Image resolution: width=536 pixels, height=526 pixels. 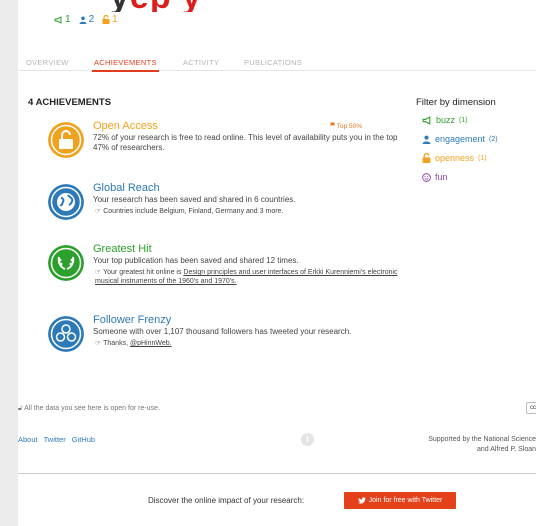 I want to click on info-icon: i, so click(x=307, y=439).